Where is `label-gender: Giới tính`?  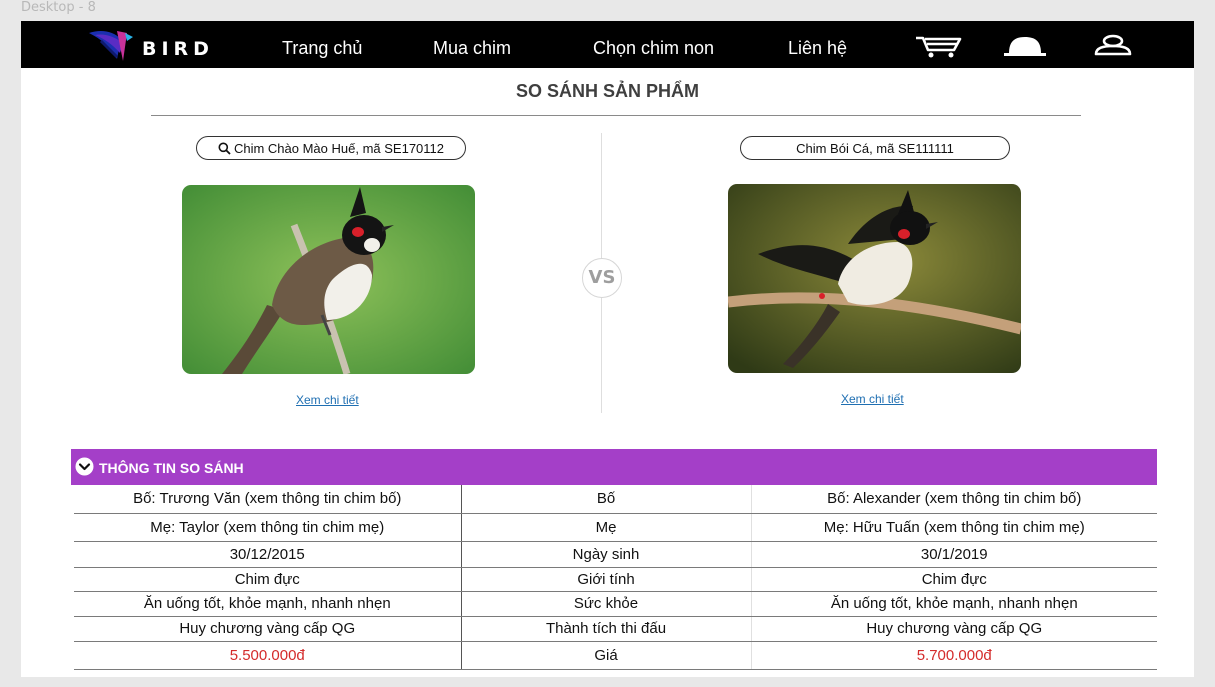 label-gender: Giới tính is located at coordinates (606, 579).